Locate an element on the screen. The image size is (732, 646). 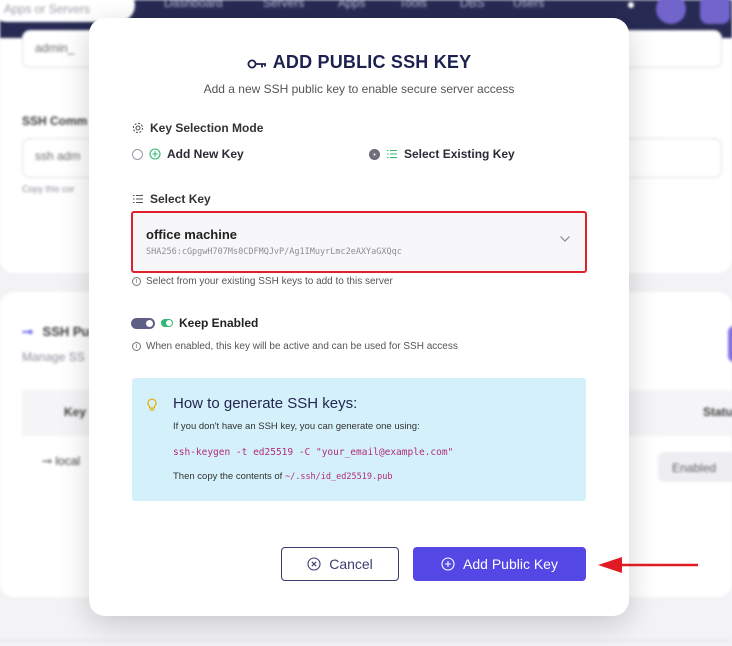
select-key-label: Select Key is located at coordinates (171, 199).